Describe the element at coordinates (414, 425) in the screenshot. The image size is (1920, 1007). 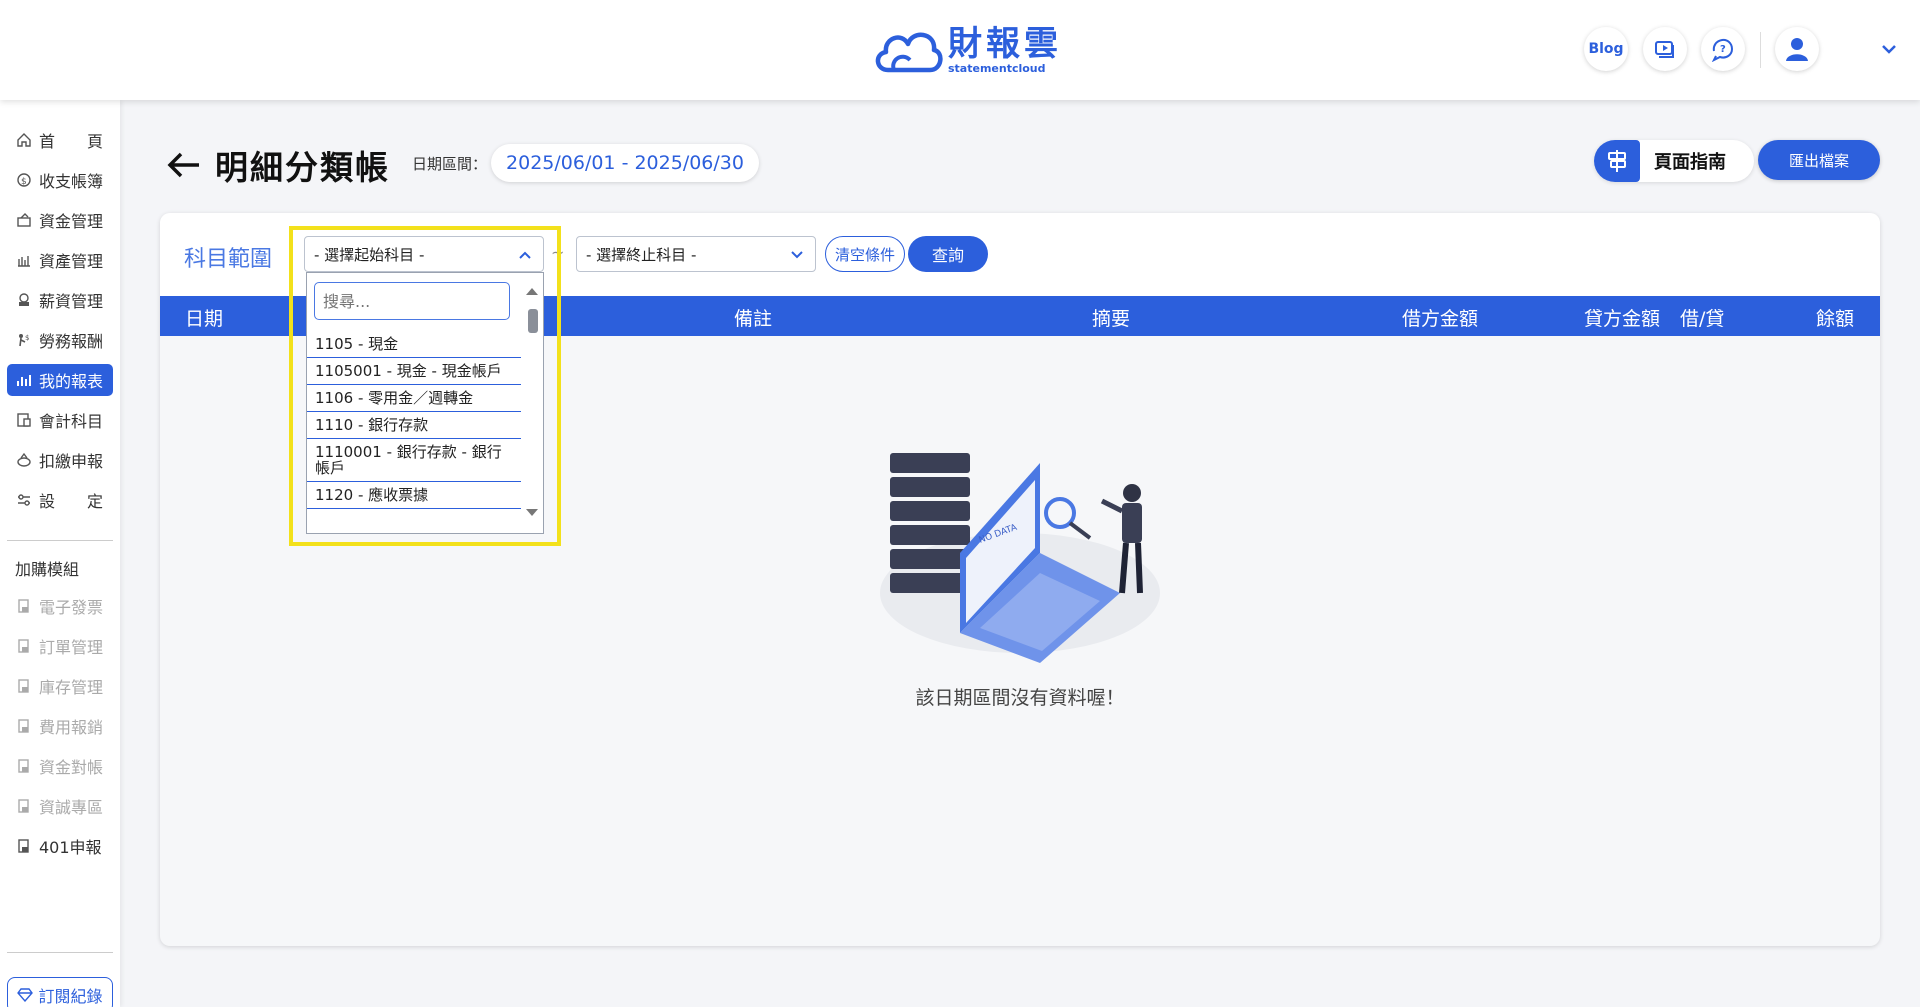
I see `dropdown-option: 1110 - 銀行存款` at that location.